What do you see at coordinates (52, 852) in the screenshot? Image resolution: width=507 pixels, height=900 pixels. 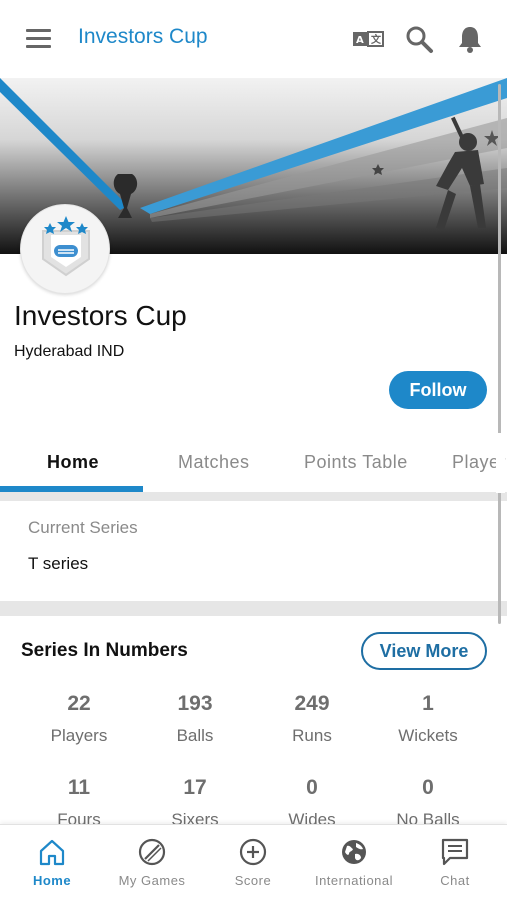 I see `home-icon` at bounding box center [52, 852].